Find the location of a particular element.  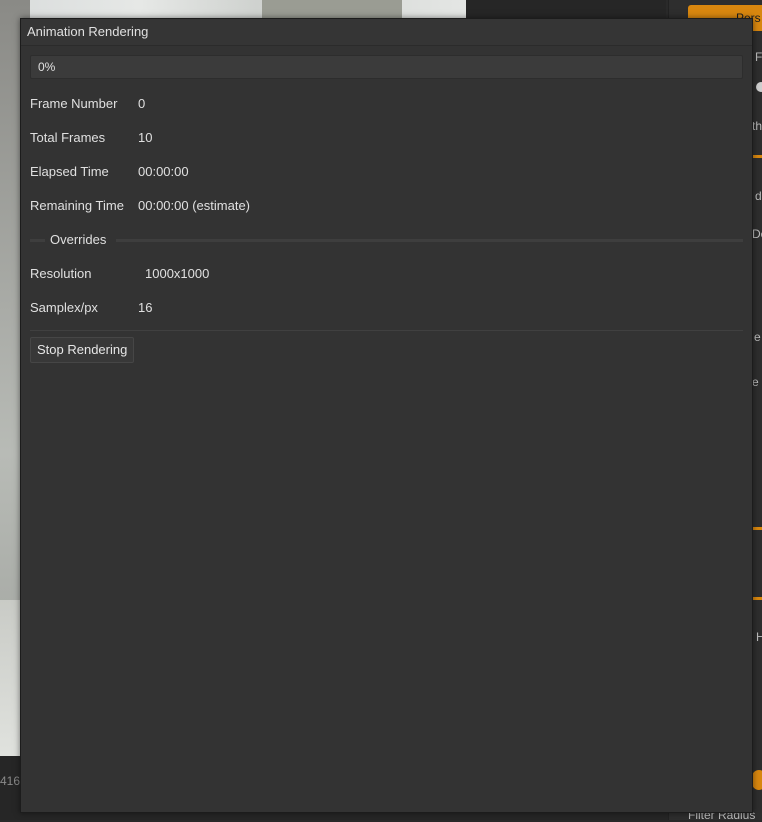

remaining-time-label: Remaining Time is located at coordinates (77, 205).